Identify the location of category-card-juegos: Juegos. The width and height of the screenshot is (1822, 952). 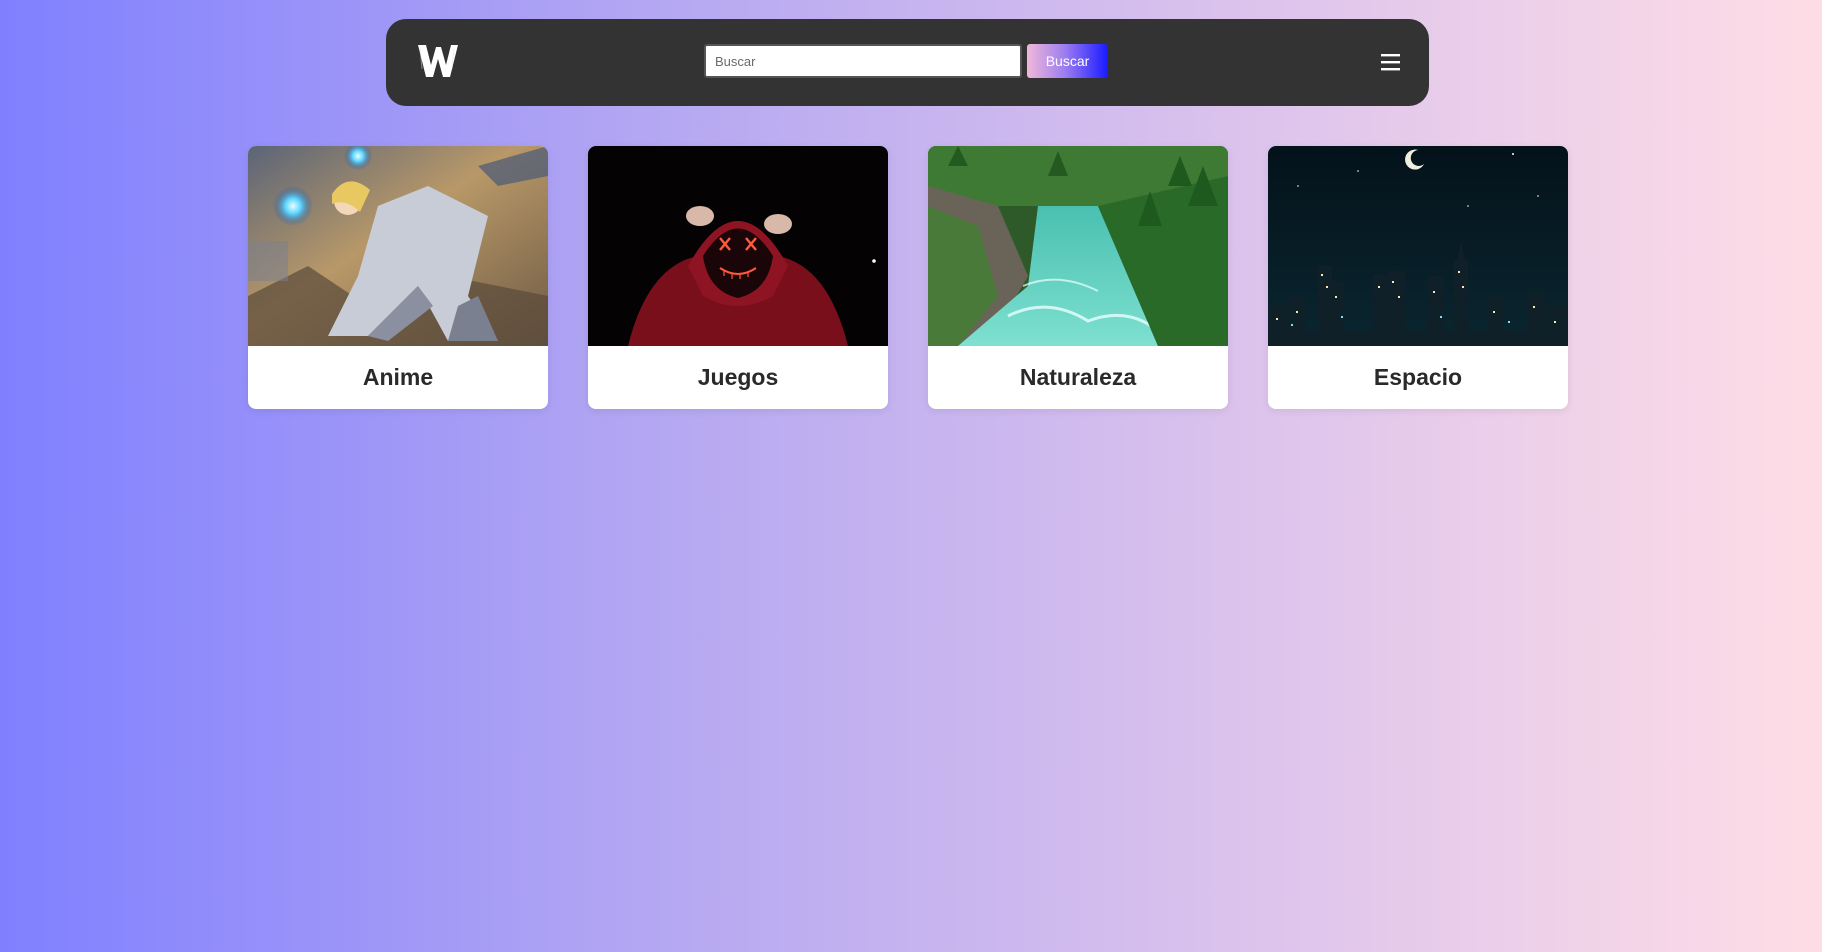
(738, 277).